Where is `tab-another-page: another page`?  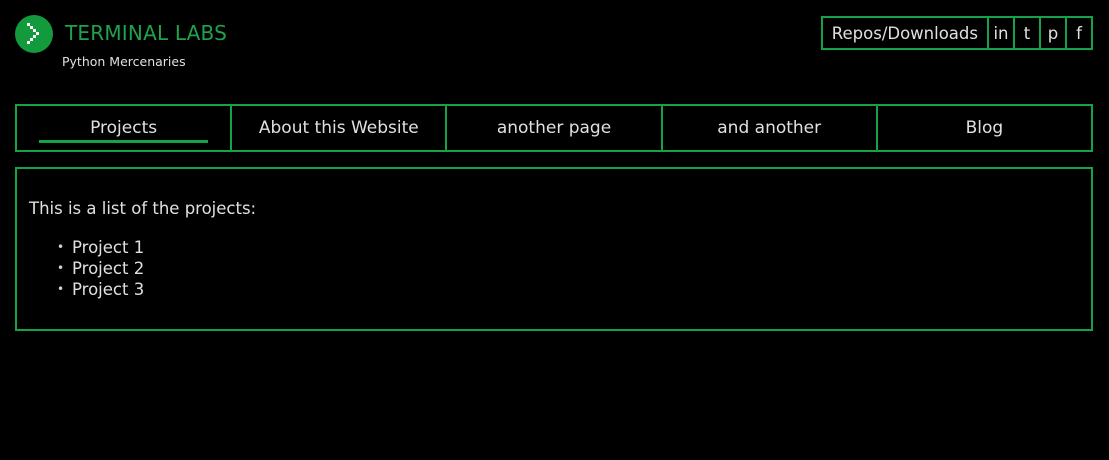
tab-another-page: another page is located at coordinates (554, 128).